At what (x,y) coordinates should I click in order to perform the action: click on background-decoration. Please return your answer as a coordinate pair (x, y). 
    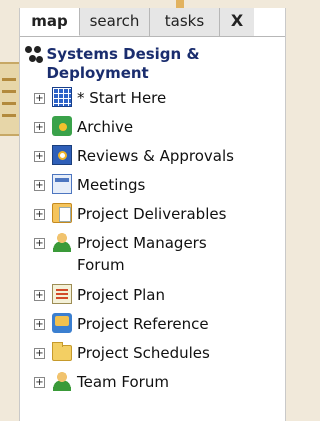
    Looking at the image, I should click on (180, 4).